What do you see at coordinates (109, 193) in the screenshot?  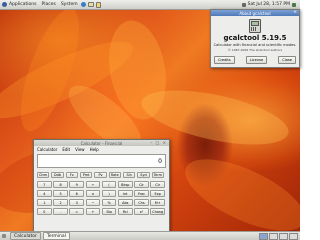 I see `calc-key: )` at bounding box center [109, 193].